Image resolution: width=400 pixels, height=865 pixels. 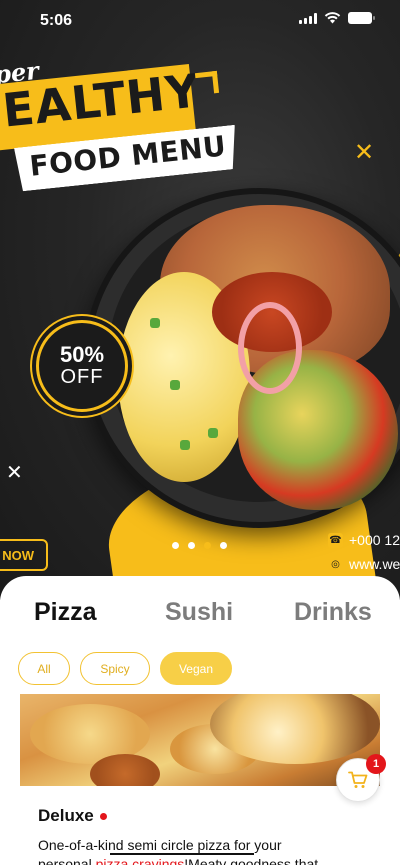 I want to click on filter-chips: All Spicy Vegan, so click(x=125, y=668).